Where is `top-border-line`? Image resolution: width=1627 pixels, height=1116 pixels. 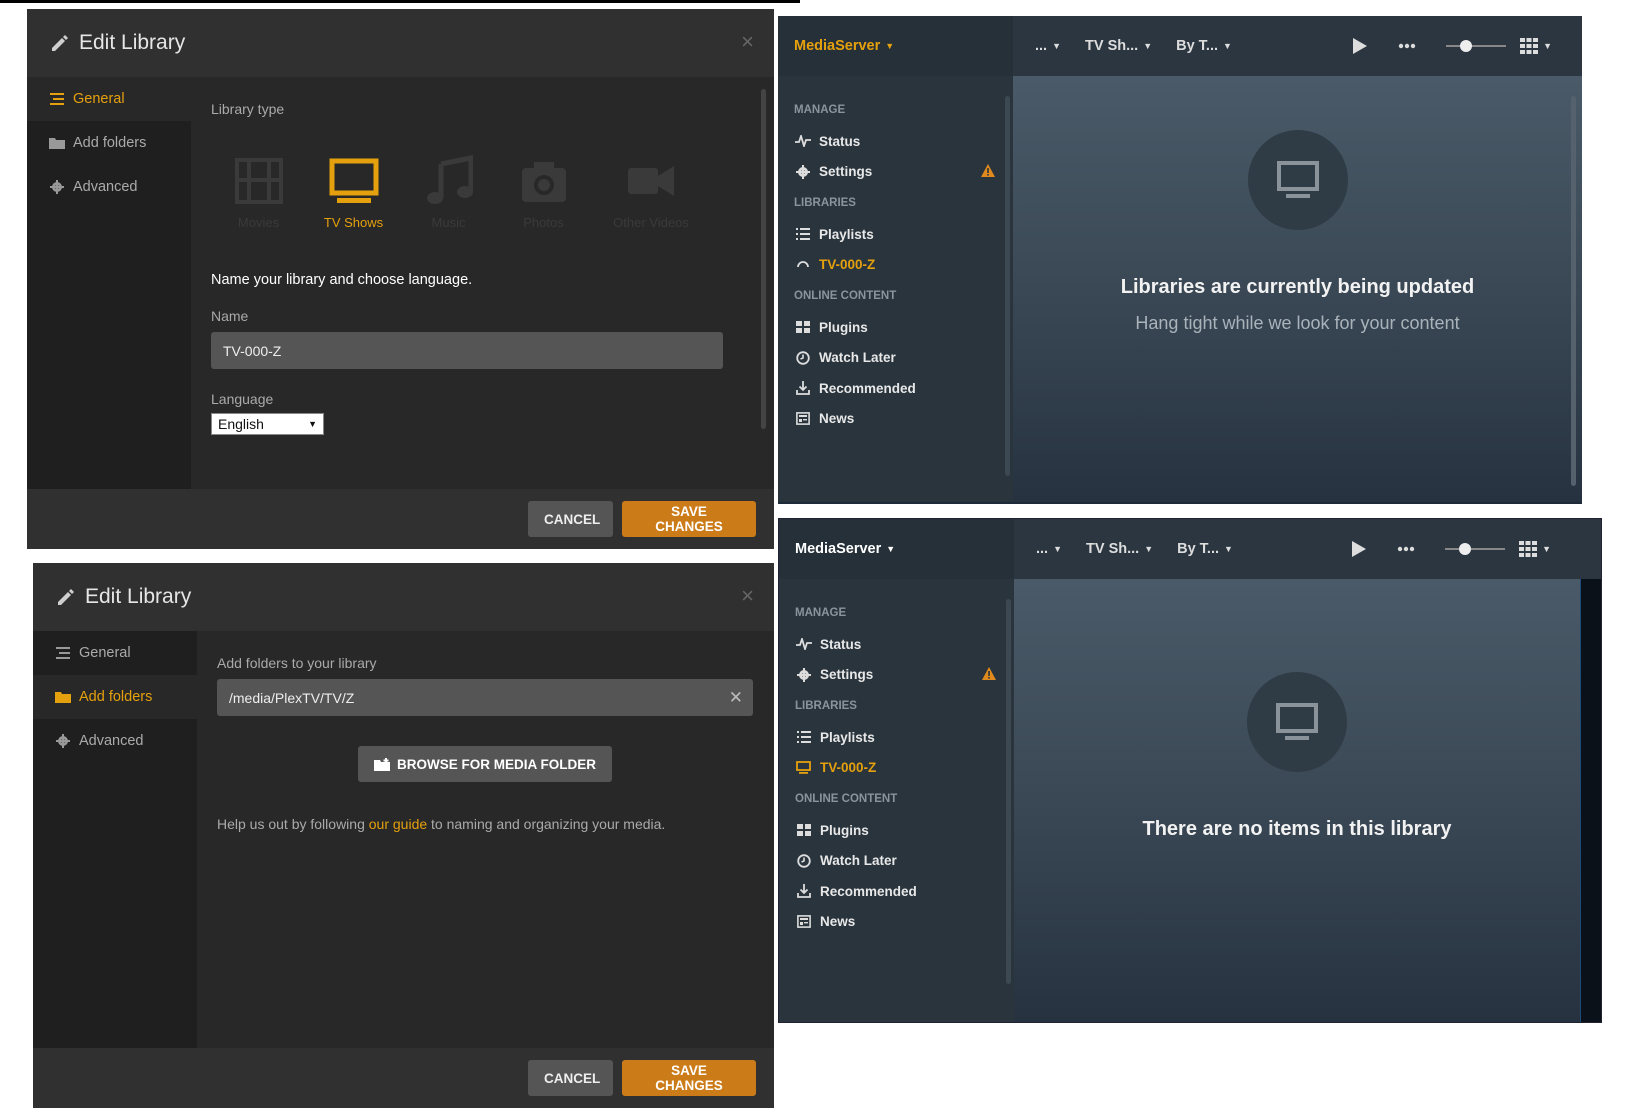 top-border-line is located at coordinates (400, 1).